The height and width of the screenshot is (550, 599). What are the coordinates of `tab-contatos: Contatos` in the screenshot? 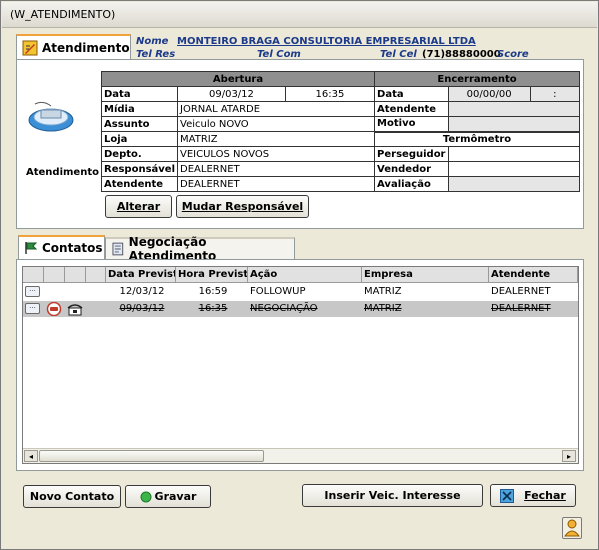 It's located at (61, 247).